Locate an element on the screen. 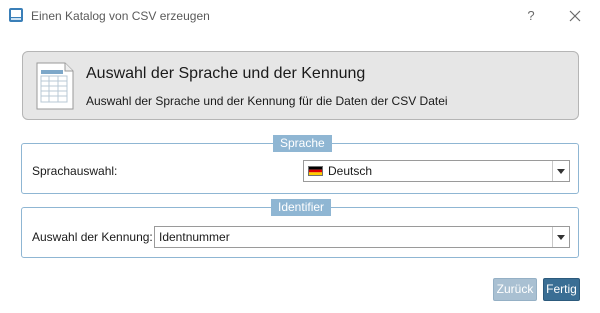 This screenshot has width=600, height=313. finish-button: Fertig is located at coordinates (561, 289).